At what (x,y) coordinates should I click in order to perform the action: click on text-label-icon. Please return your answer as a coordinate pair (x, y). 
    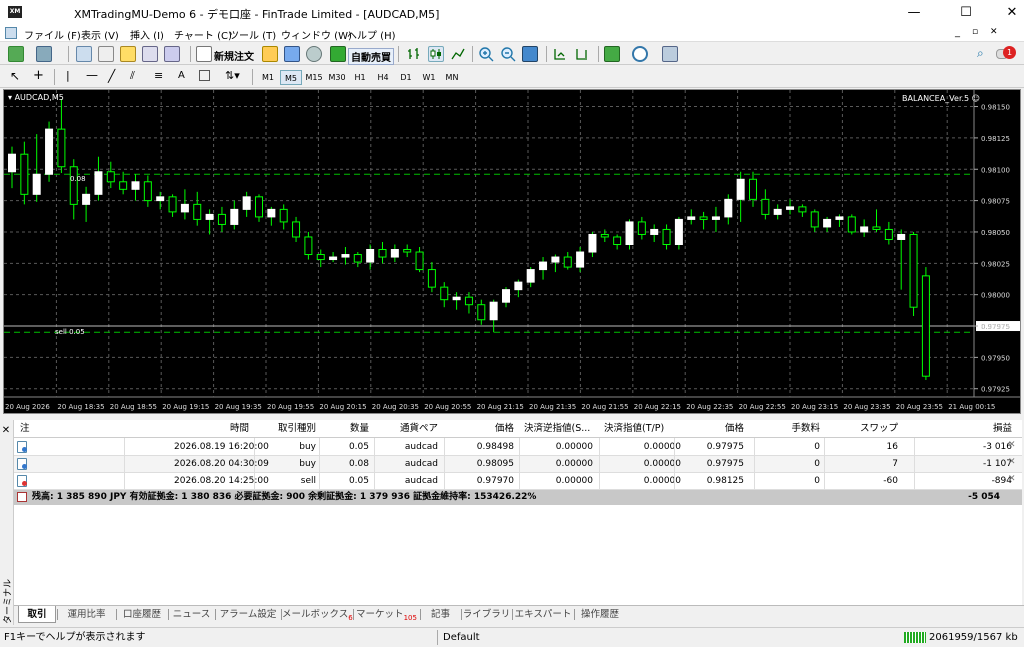
    Looking at the image, I should click on (204, 75).